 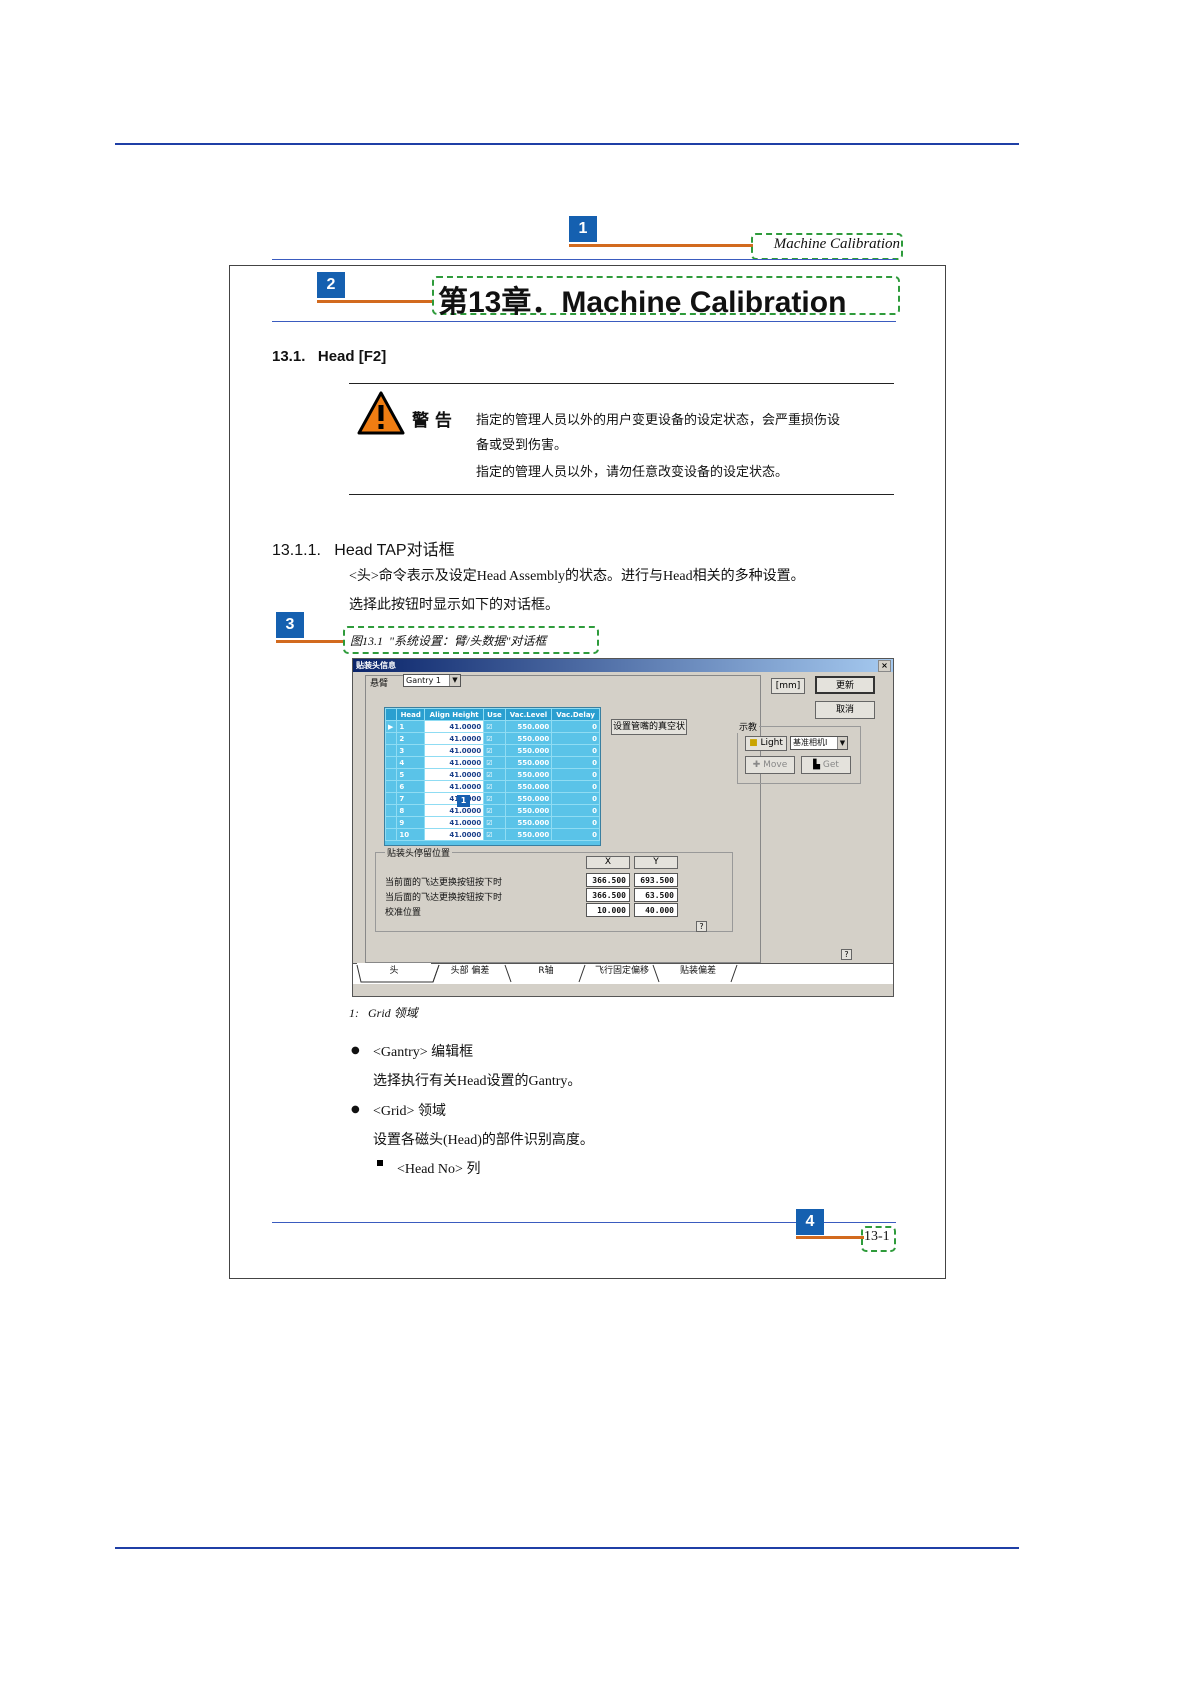 What do you see at coordinates (819, 743) in the screenshot?
I see `camera-select: 基准相机I ▼` at bounding box center [819, 743].